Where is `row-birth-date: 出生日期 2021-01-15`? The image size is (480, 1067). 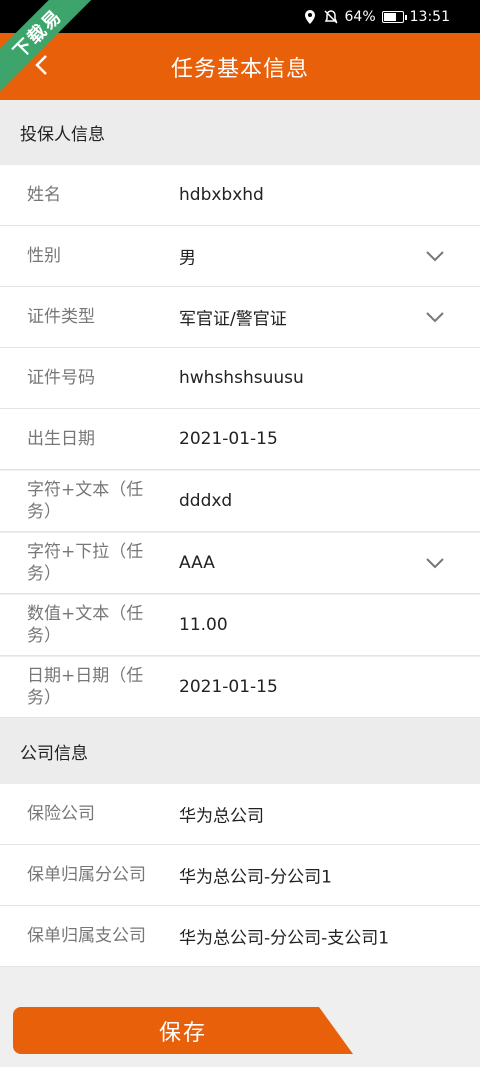
row-birth-date: 出生日期 2021-01-15 is located at coordinates (240, 439).